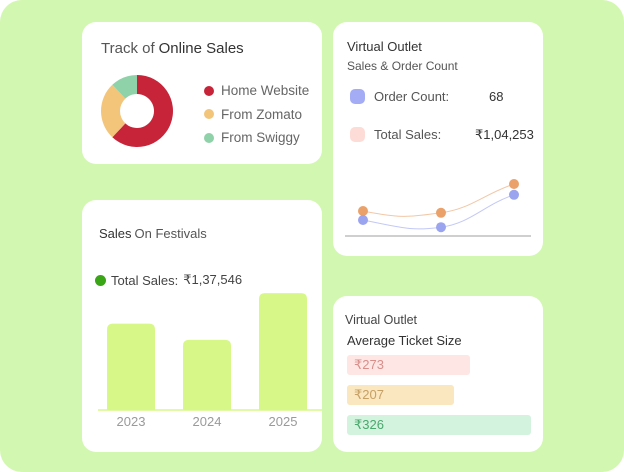 The width and height of the screenshot is (624, 472). I want to click on bar-2024, so click(207, 374).